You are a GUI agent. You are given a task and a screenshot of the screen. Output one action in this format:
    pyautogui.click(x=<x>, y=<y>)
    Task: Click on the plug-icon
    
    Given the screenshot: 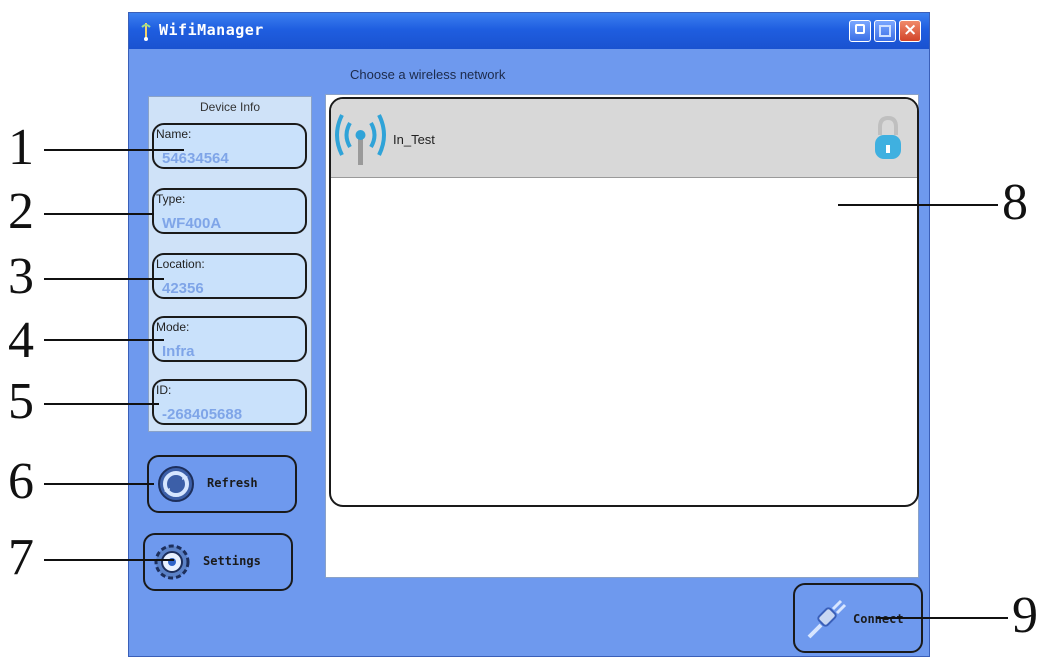 What is the action you would take?
    pyautogui.click(x=827, y=619)
    